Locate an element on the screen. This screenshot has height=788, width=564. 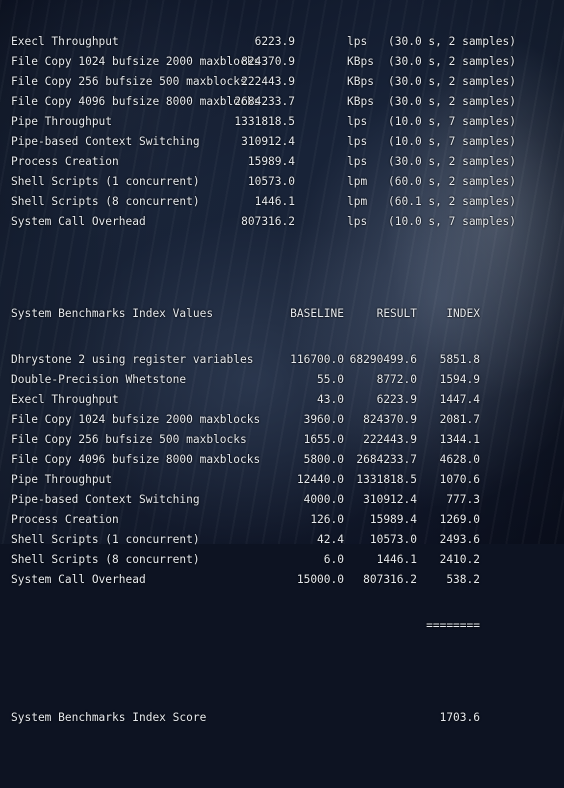
index-value: 538.2 is located at coordinates (463, 579).